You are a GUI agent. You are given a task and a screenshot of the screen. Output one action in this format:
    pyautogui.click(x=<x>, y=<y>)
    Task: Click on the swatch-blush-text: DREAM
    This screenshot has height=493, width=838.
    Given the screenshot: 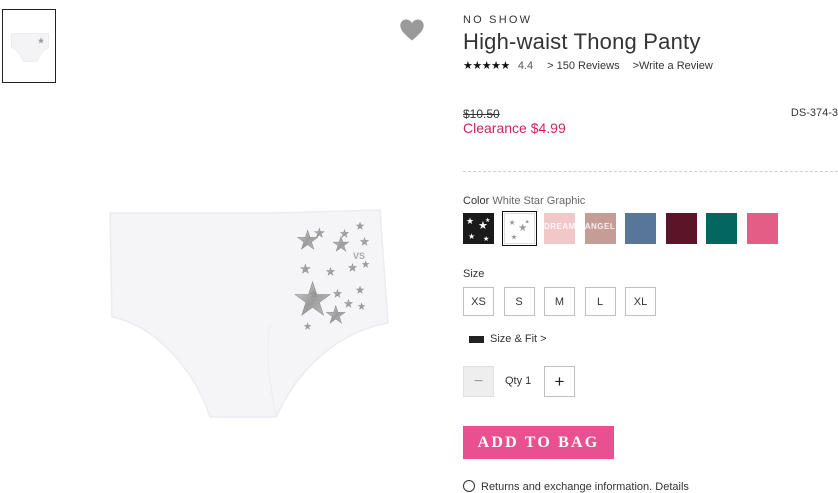 What is the action you would take?
    pyautogui.click(x=559, y=226)
    